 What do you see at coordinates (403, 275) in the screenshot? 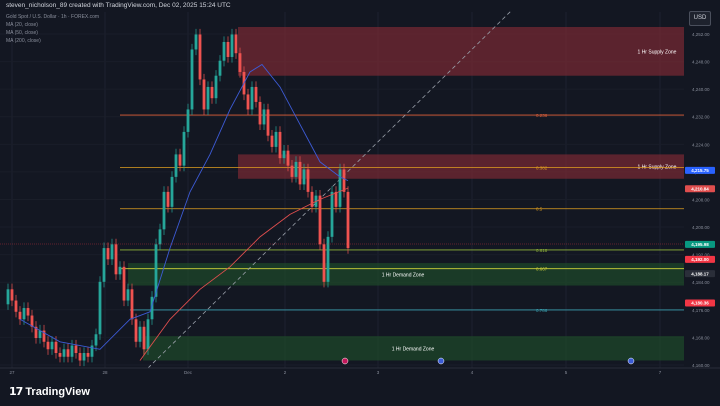
I see `zone-label: 1 Hr Demand Zone` at bounding box center [403, 275].